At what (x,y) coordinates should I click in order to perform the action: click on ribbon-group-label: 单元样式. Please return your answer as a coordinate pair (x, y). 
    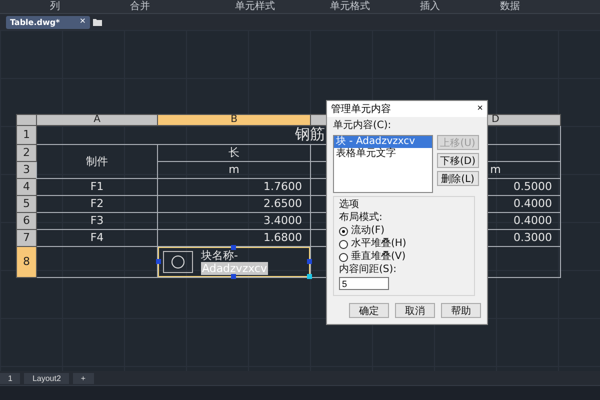
    Looking at the image, I should click on (255, 6).